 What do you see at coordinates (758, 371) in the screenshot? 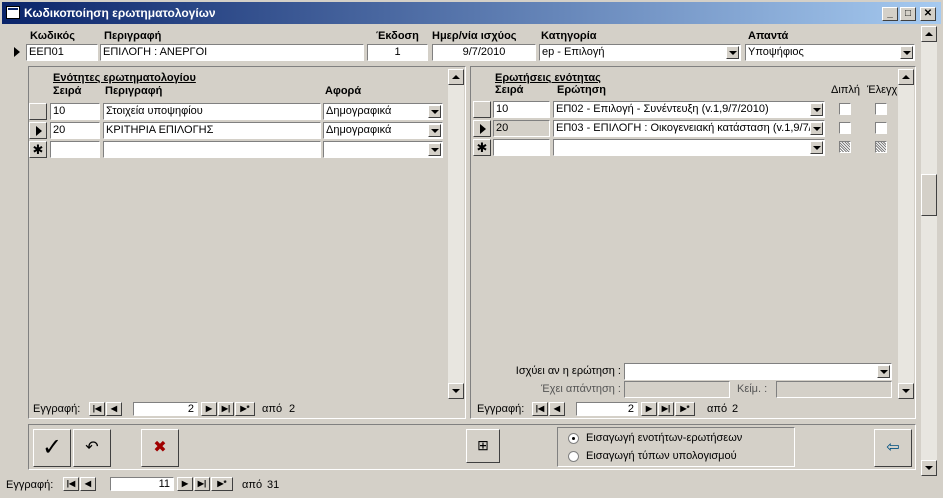
I see `valid-if-select` at bounding box center [758, 371].